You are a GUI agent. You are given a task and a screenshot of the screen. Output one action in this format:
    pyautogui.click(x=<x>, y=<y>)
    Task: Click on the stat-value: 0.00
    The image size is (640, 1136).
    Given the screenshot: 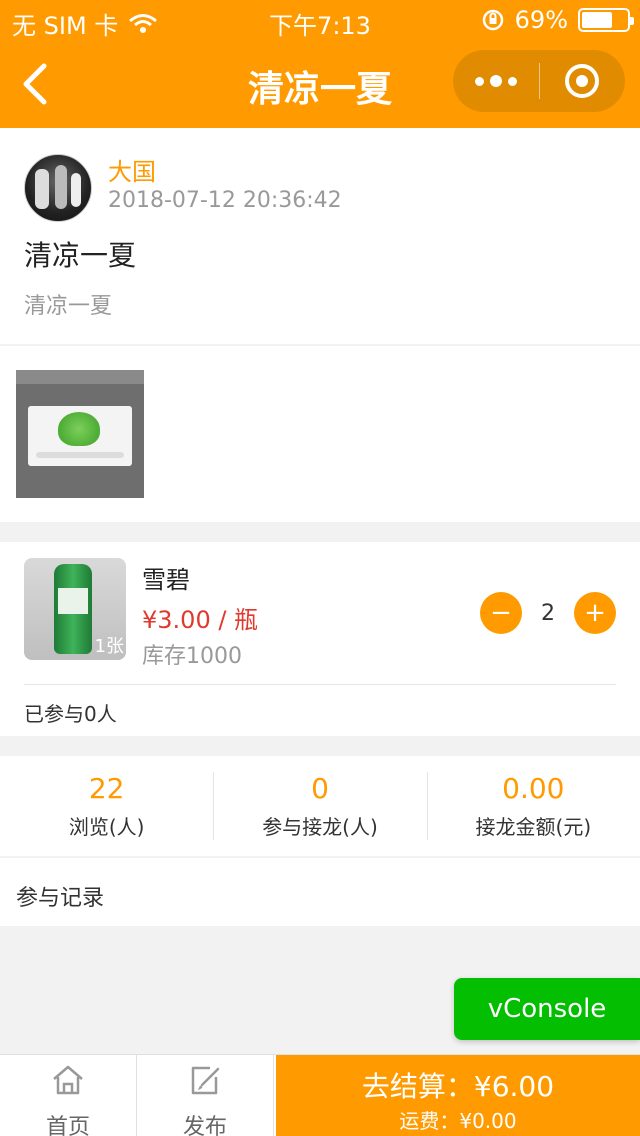 What is the action you would take?
    pyautogui.click(x=533, y=788)
    